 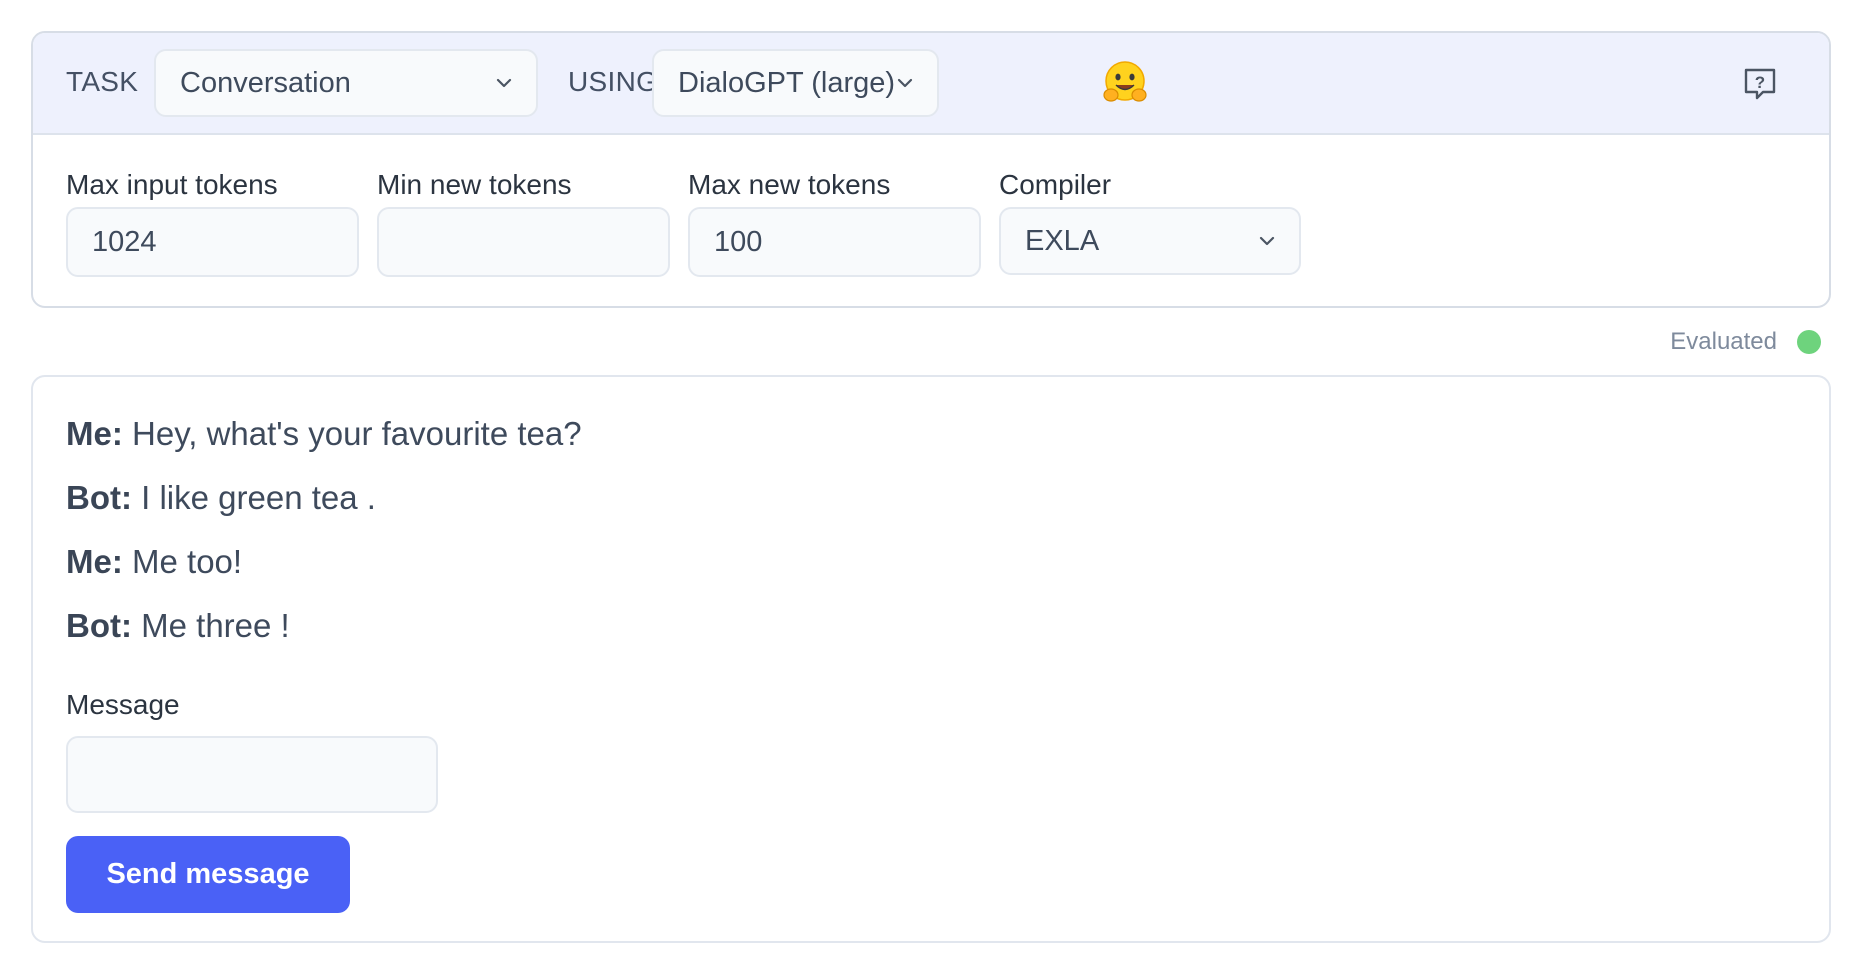 I want to click on message-input, so click(x=252, y=774).